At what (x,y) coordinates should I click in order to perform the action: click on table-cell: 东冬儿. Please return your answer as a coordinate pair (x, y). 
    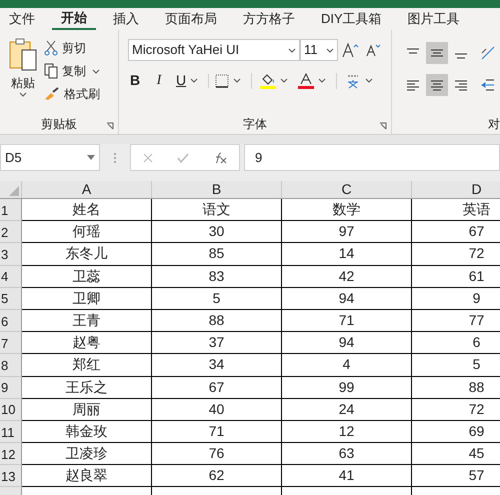
    Looking at the image, I should click on (87, 254).